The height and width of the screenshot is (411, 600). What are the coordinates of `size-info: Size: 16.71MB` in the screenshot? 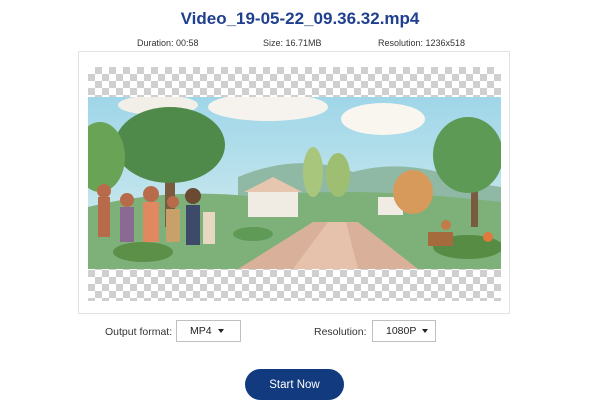 It's located at (292, 43).